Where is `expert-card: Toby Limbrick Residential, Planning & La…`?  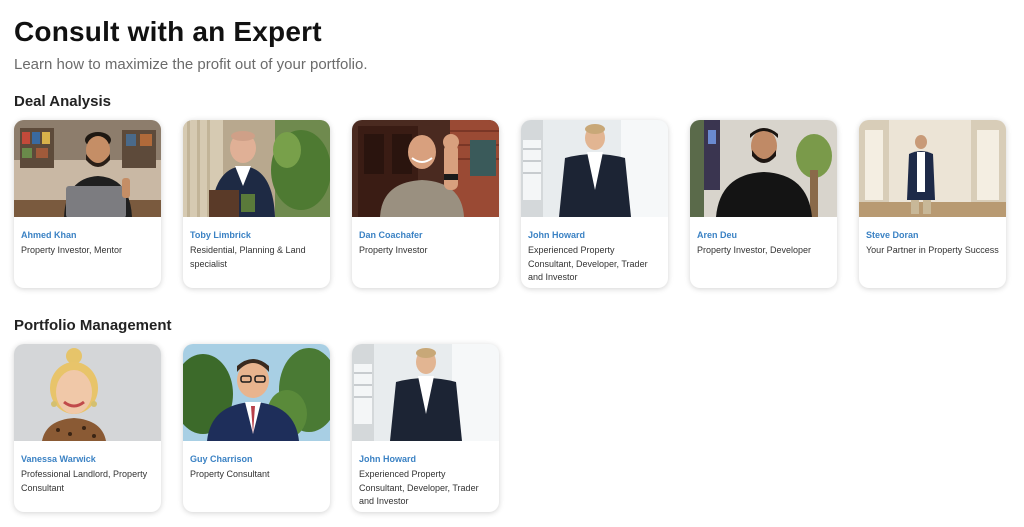 expert-card: Toby Limbrick Residential, Planning & La… is located at coordinates (256, 204).